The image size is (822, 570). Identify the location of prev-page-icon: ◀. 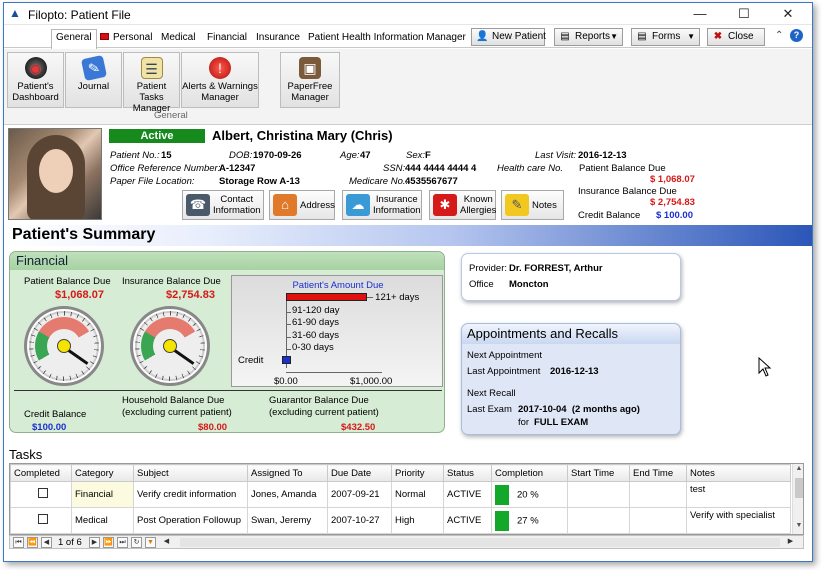
(46, 542).